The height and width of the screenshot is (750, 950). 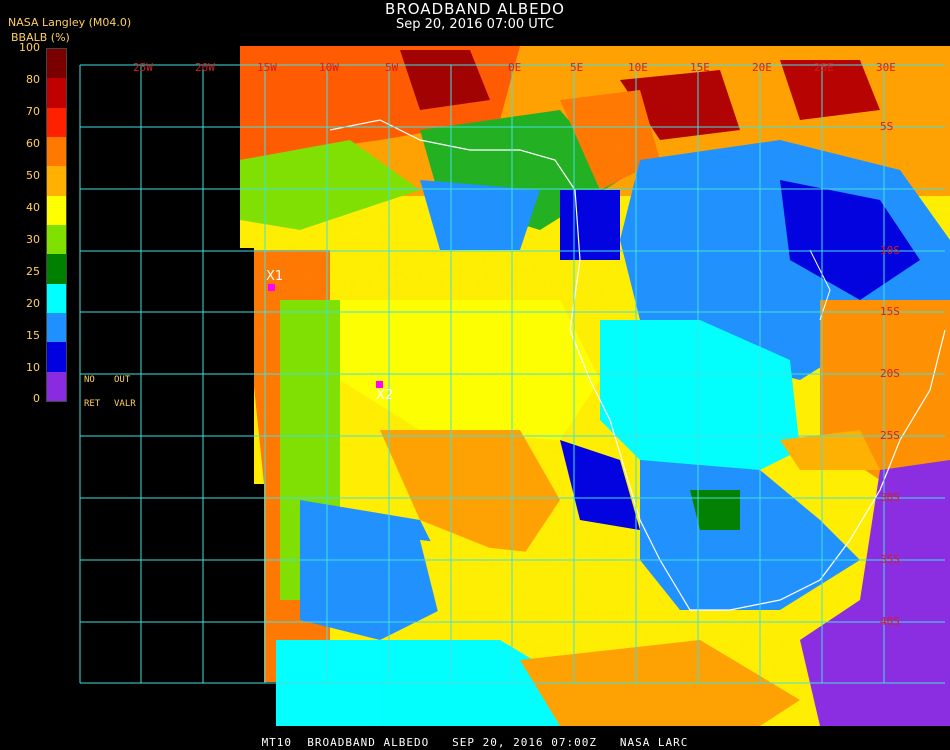 What do you see at coordinates (890, 497) in the screenshot?
I see `lat-label: 30S` at bounding box center [890, 497].